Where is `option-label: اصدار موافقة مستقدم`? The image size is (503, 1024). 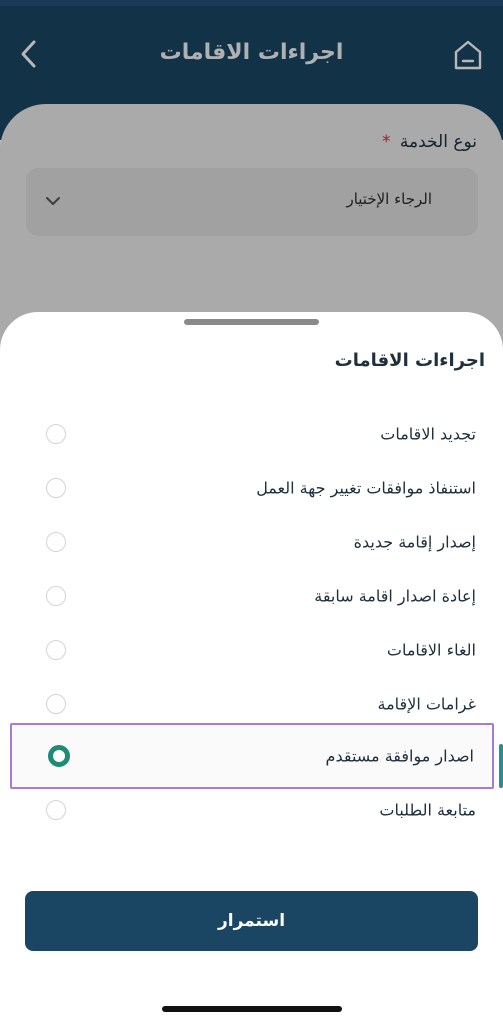 option-label: اصدار موافقة مستقدم is located at coordinates (399, 756).